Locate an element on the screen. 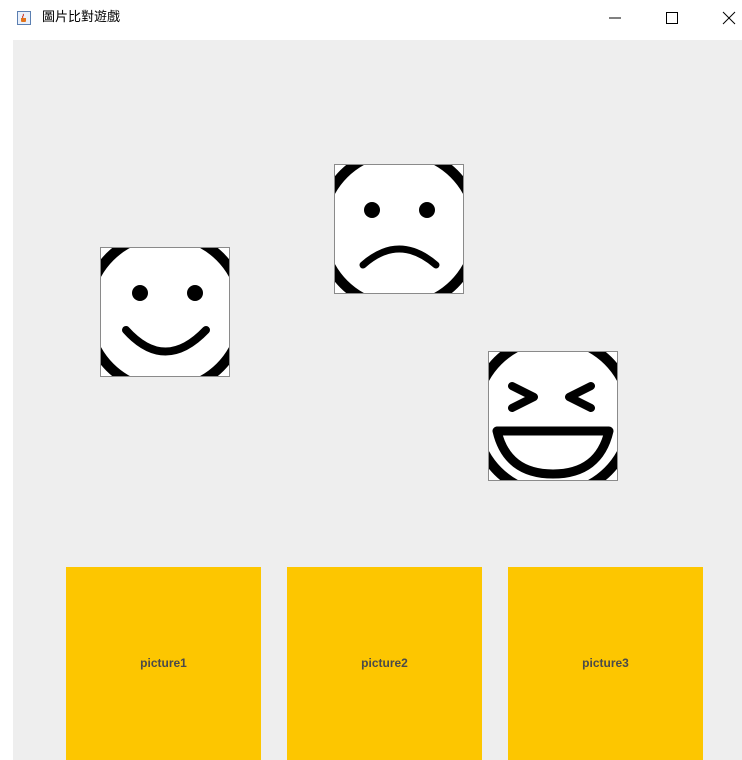  picture-card-3: picture3 is located at coordinates (605, 663).